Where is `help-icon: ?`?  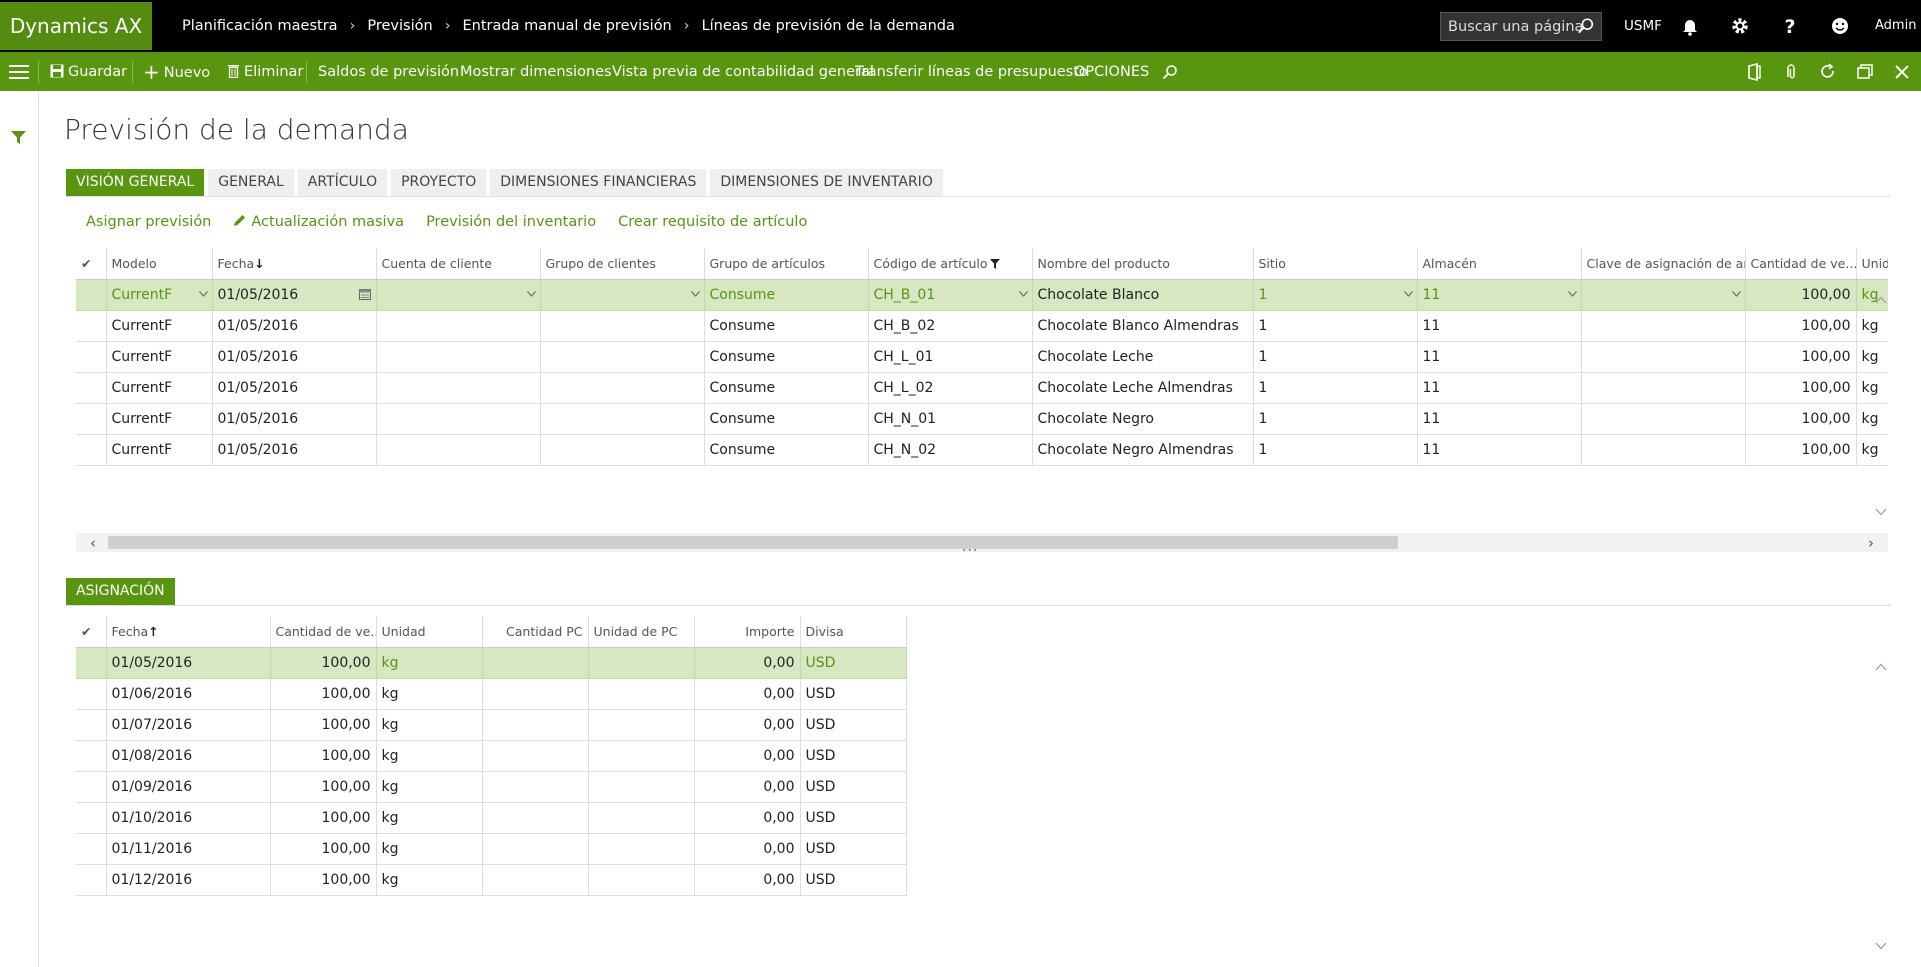
help-icon: ? is located at coordinates (1790, 26).